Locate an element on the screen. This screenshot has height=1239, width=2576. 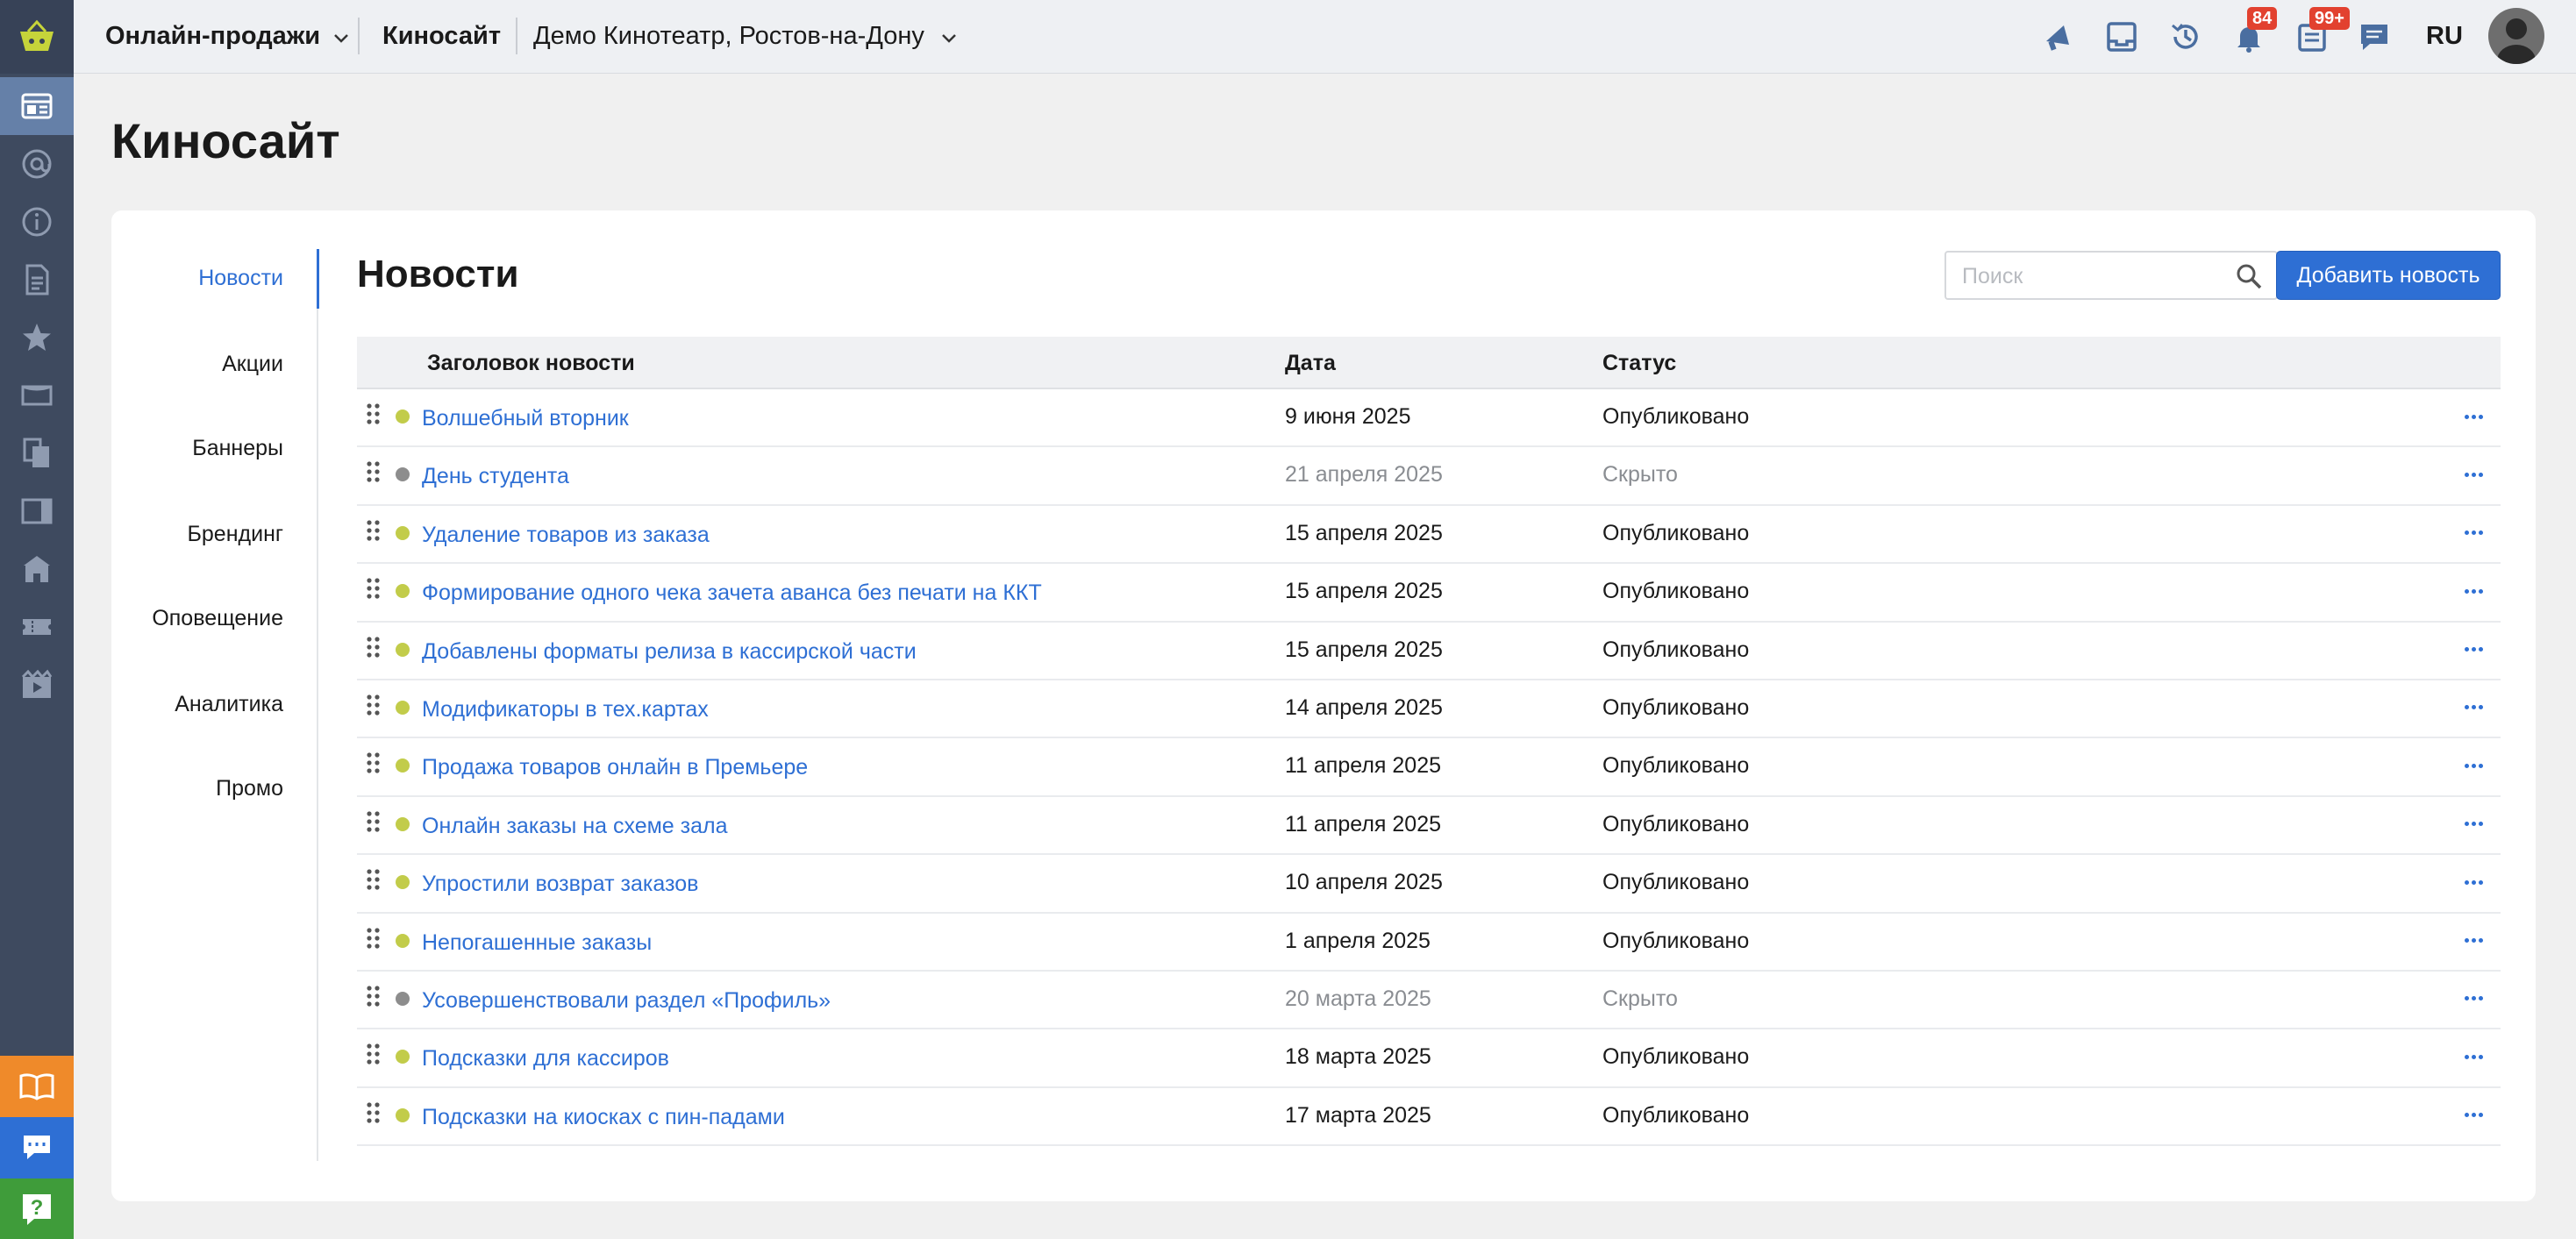
column-header-date: Дата is located at coordinates (1311, 363).